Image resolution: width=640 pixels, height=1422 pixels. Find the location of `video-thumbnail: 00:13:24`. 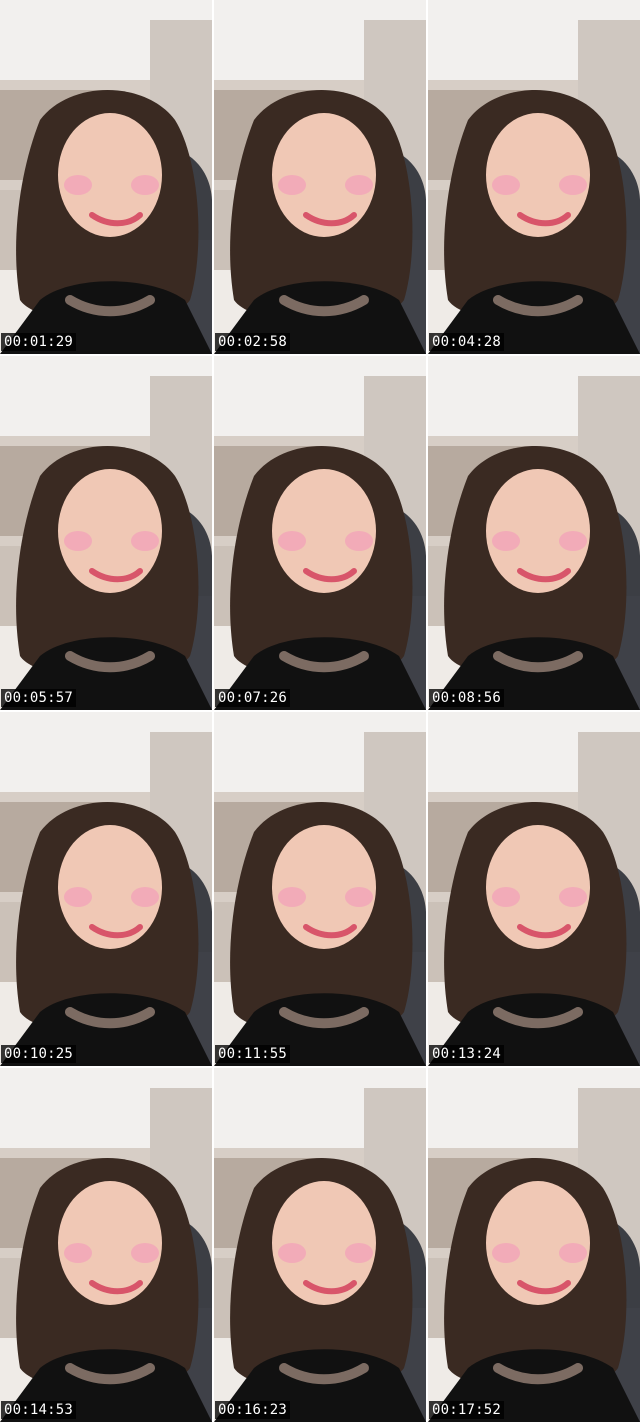

video-thumbnail: 00:13:24 is located at coordinates (534, 889).